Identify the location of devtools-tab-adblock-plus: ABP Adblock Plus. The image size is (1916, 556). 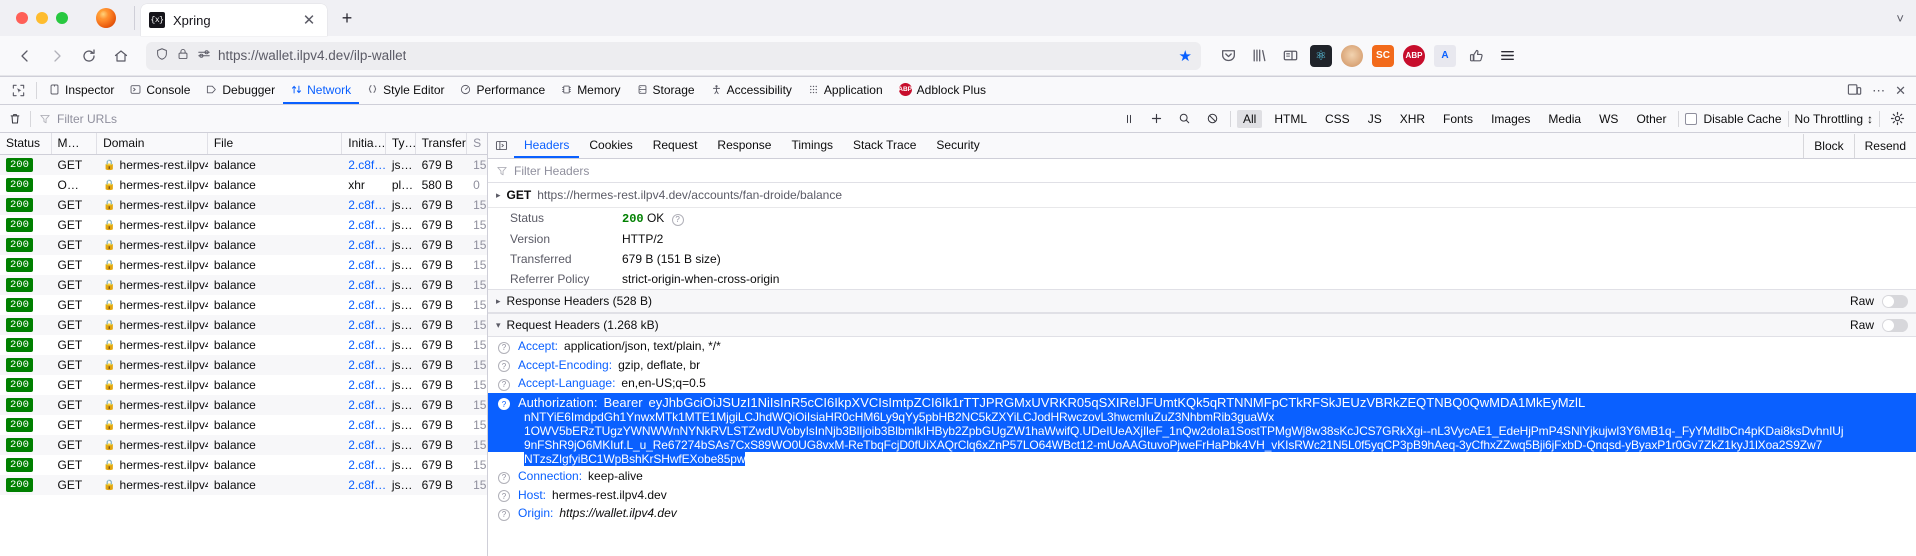
(942, 90).